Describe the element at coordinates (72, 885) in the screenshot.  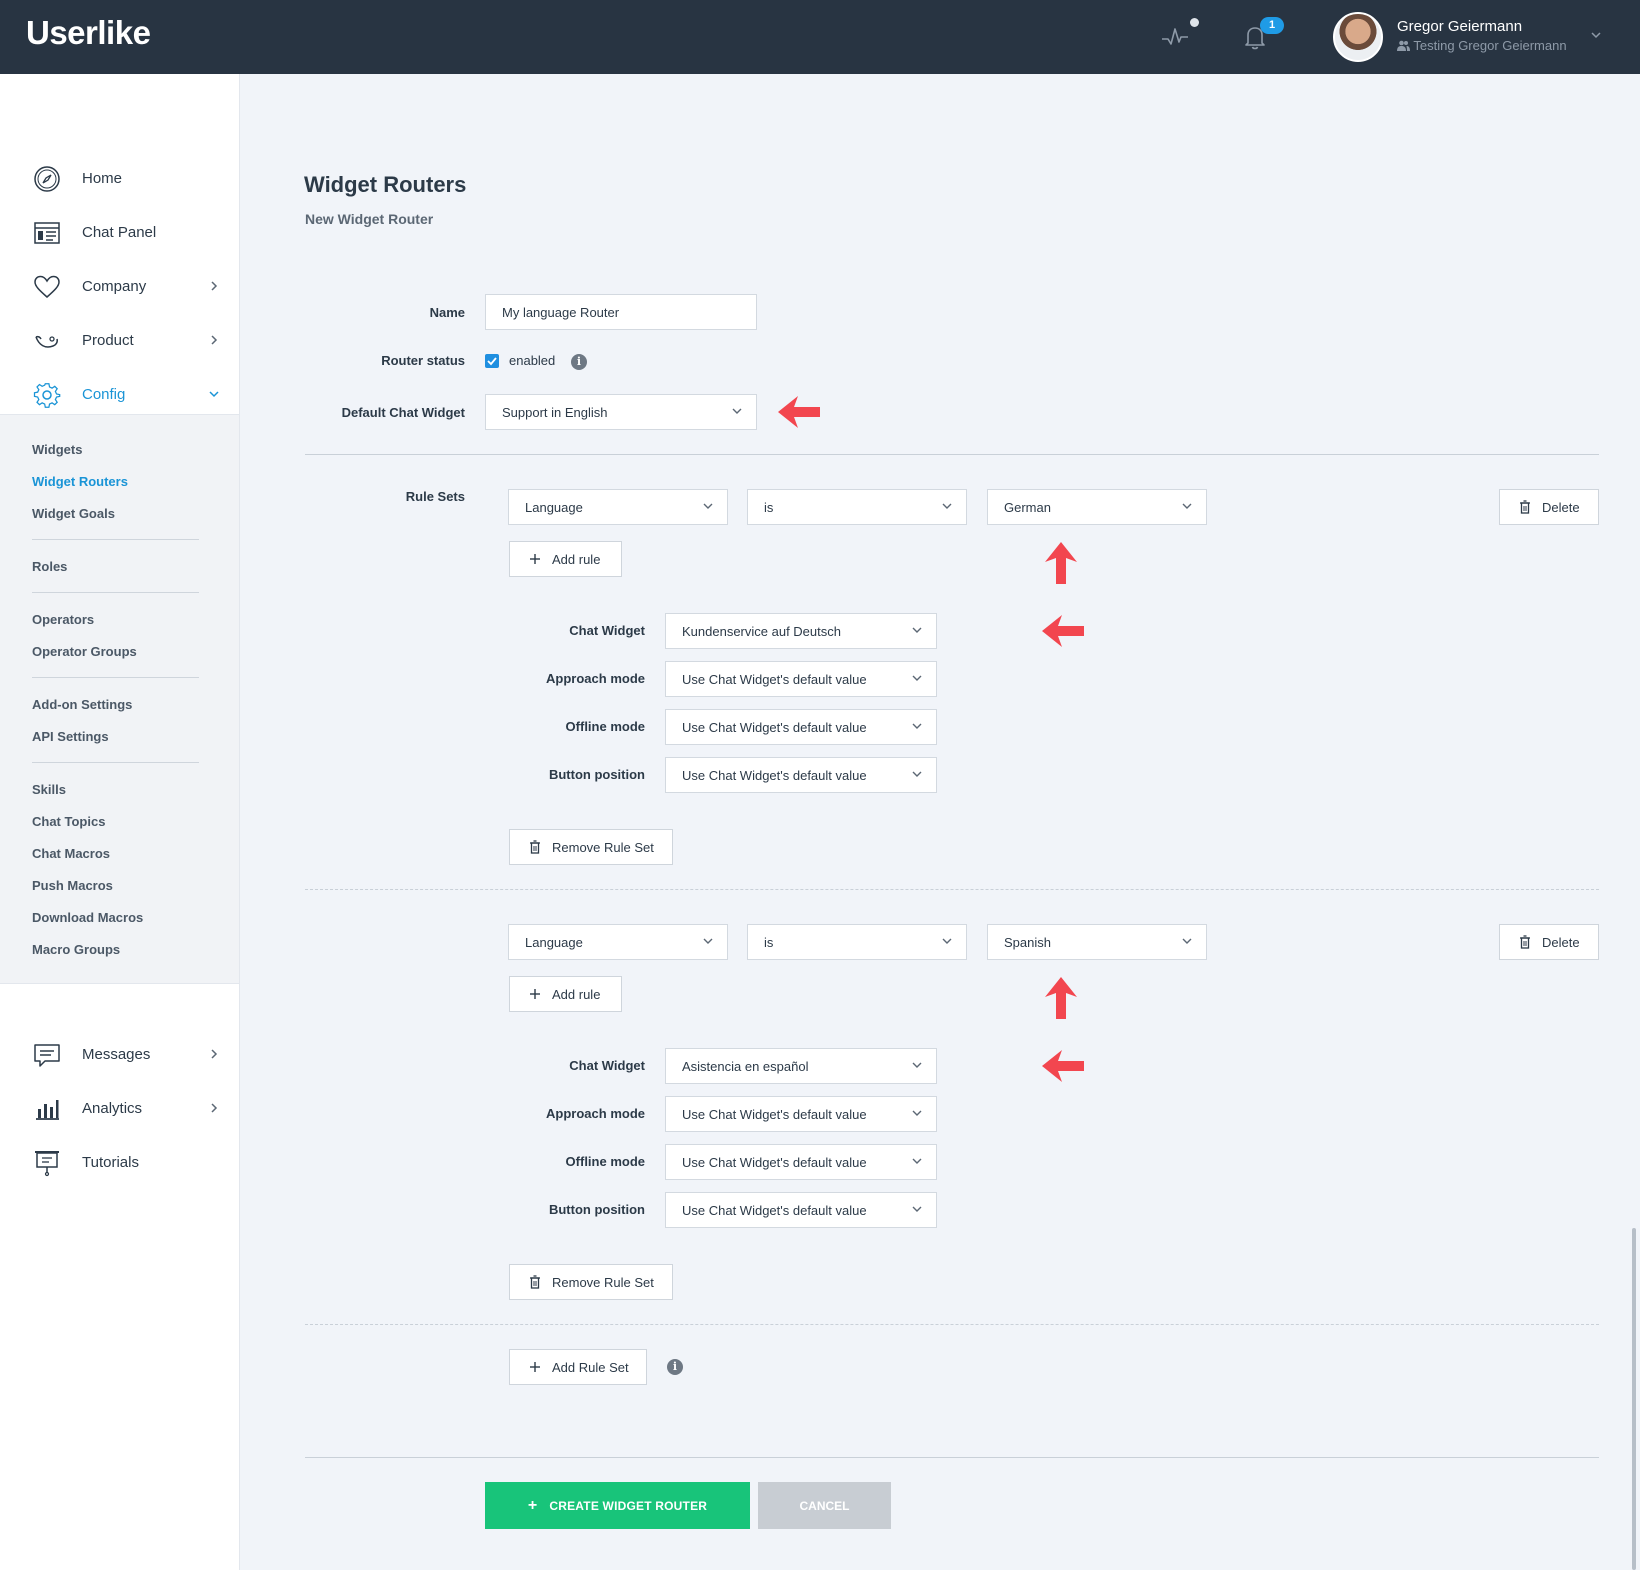
I see `subnav-push-macros: Push Macros` at that location.